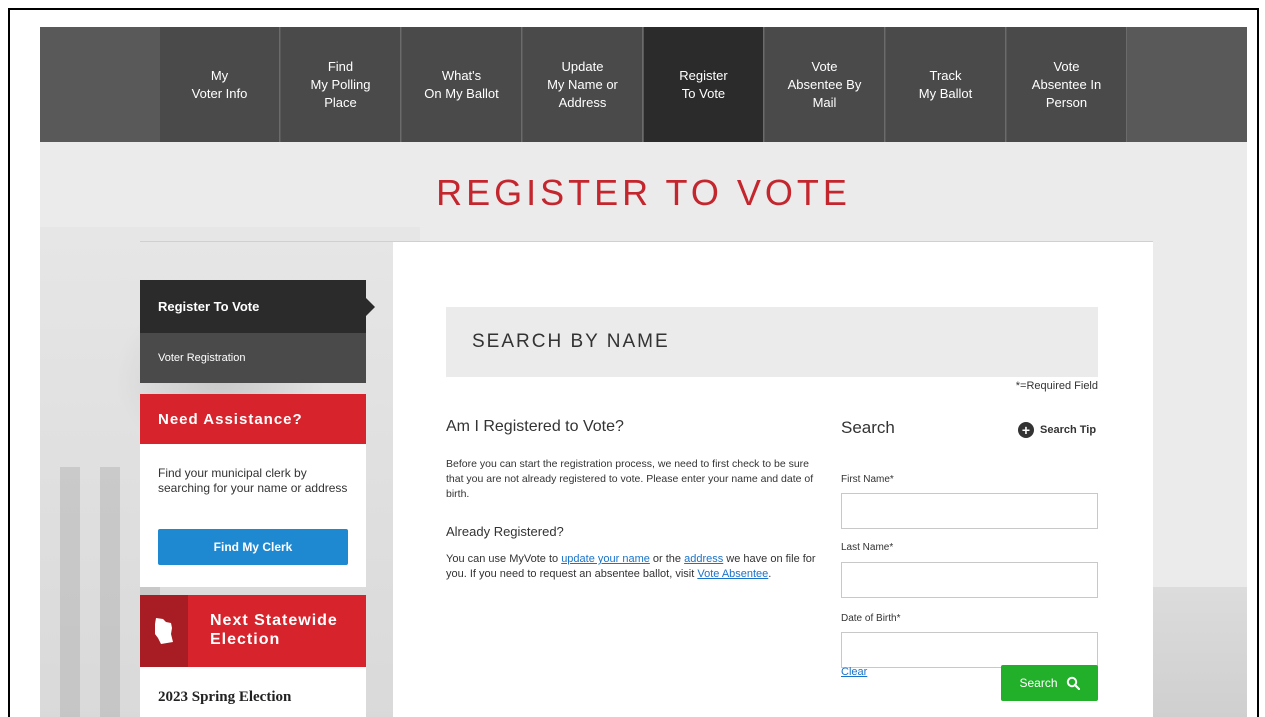 Image resolution: width=1265 pixels, height=717 pixels. Describe the element at coordinates (164, 631) in the screenshot. I see `wisconsin-state-icon` at that location.